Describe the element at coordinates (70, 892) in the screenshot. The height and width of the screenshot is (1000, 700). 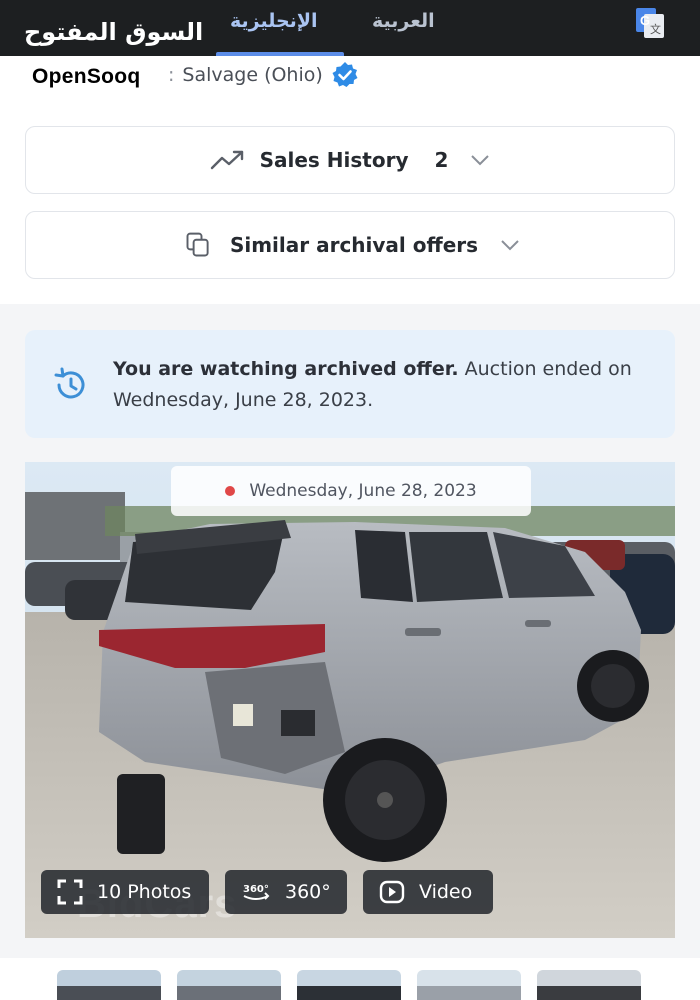
I see `fullscreen-icon` at that location.